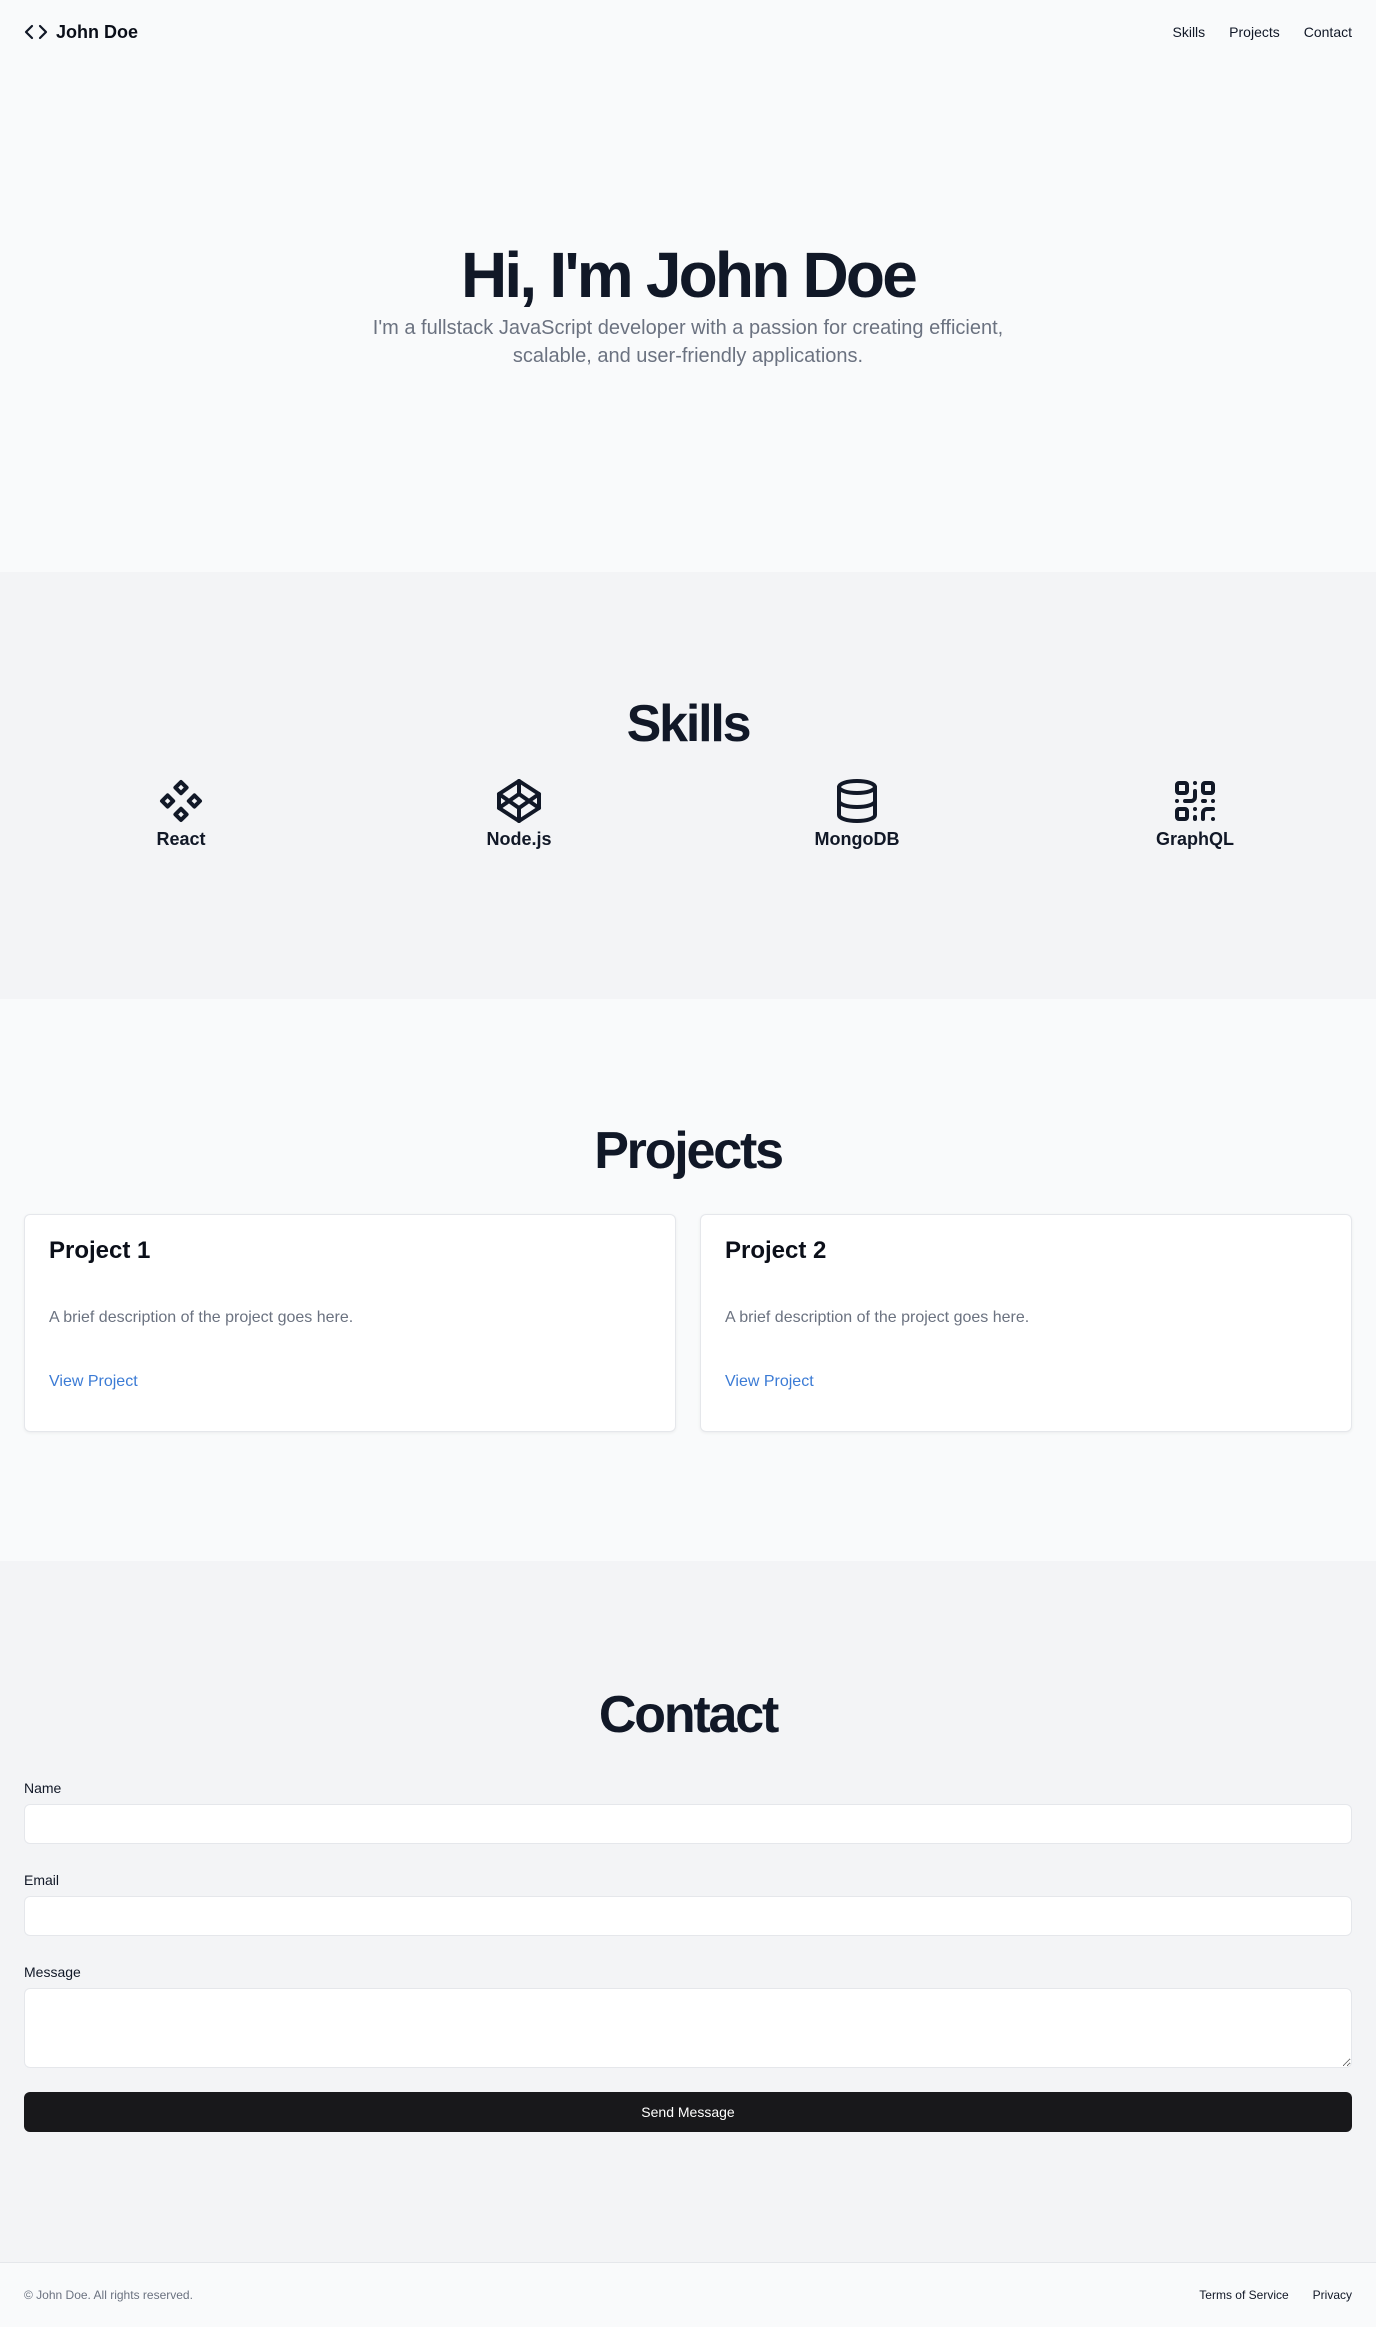 The width and height of the screenshot is (1376, 2327). Describe the element at coordinates (857, 839) in the screenshot. I see `skill-name: MongoDB` at that location.